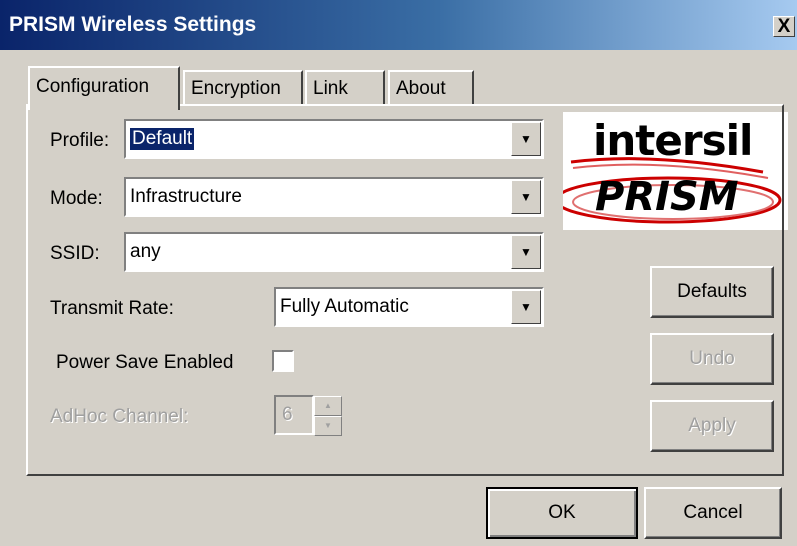 Image resolution: width=797 pixels, height=546 pixels. I want to click on tab-label: About, so click(421, 88).